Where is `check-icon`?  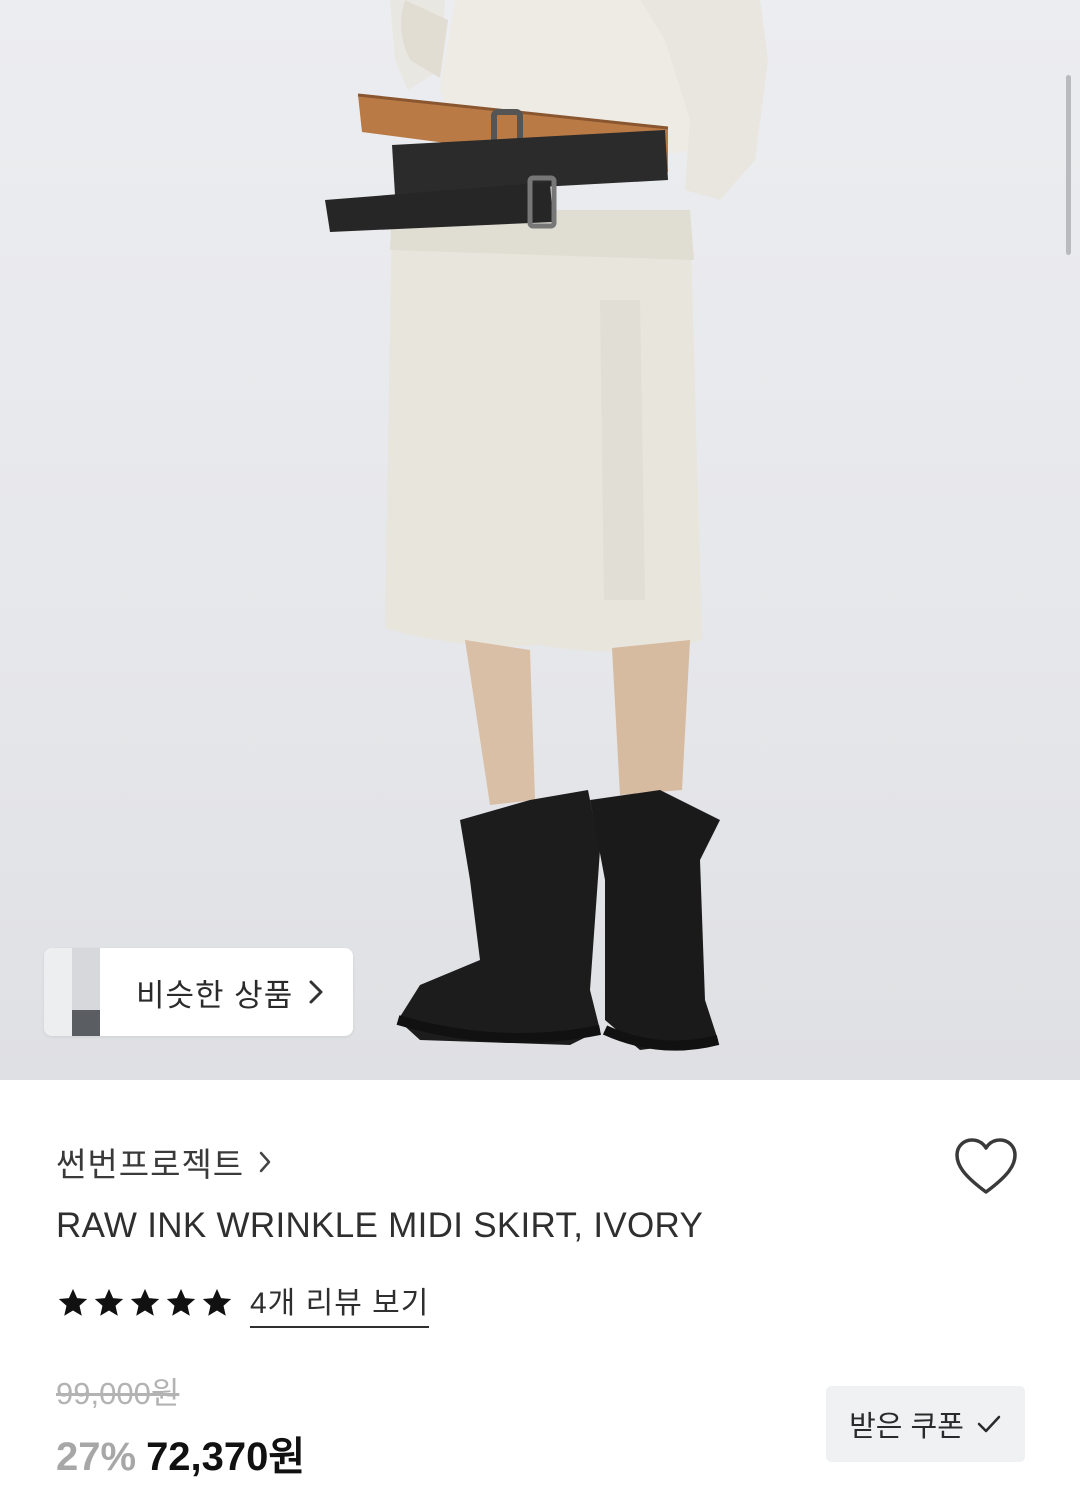 check-icon is located at coordinates (989, 1424).